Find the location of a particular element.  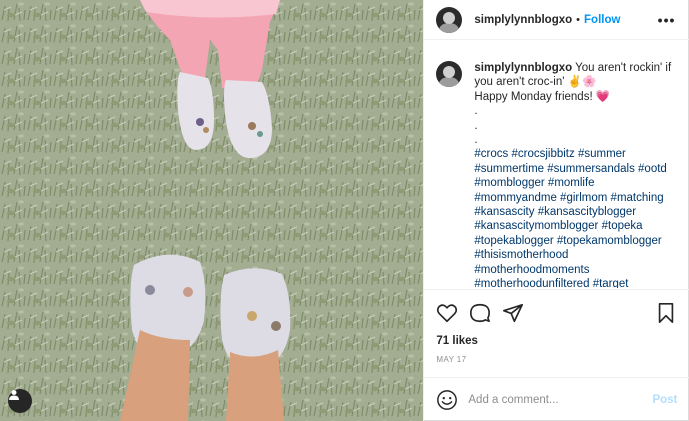

hashtag-link: #girlmom is located at coordinates (583, 198).